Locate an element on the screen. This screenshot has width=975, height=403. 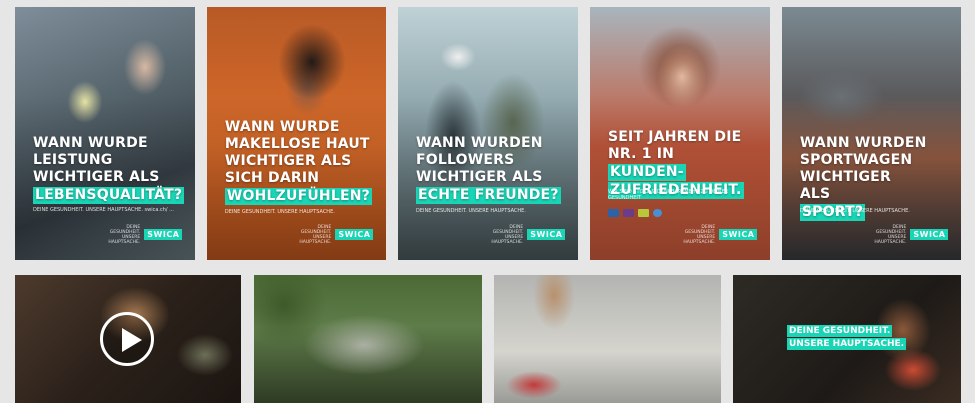
video-thumbnail-skateboard is located at coordinates (607, 339).